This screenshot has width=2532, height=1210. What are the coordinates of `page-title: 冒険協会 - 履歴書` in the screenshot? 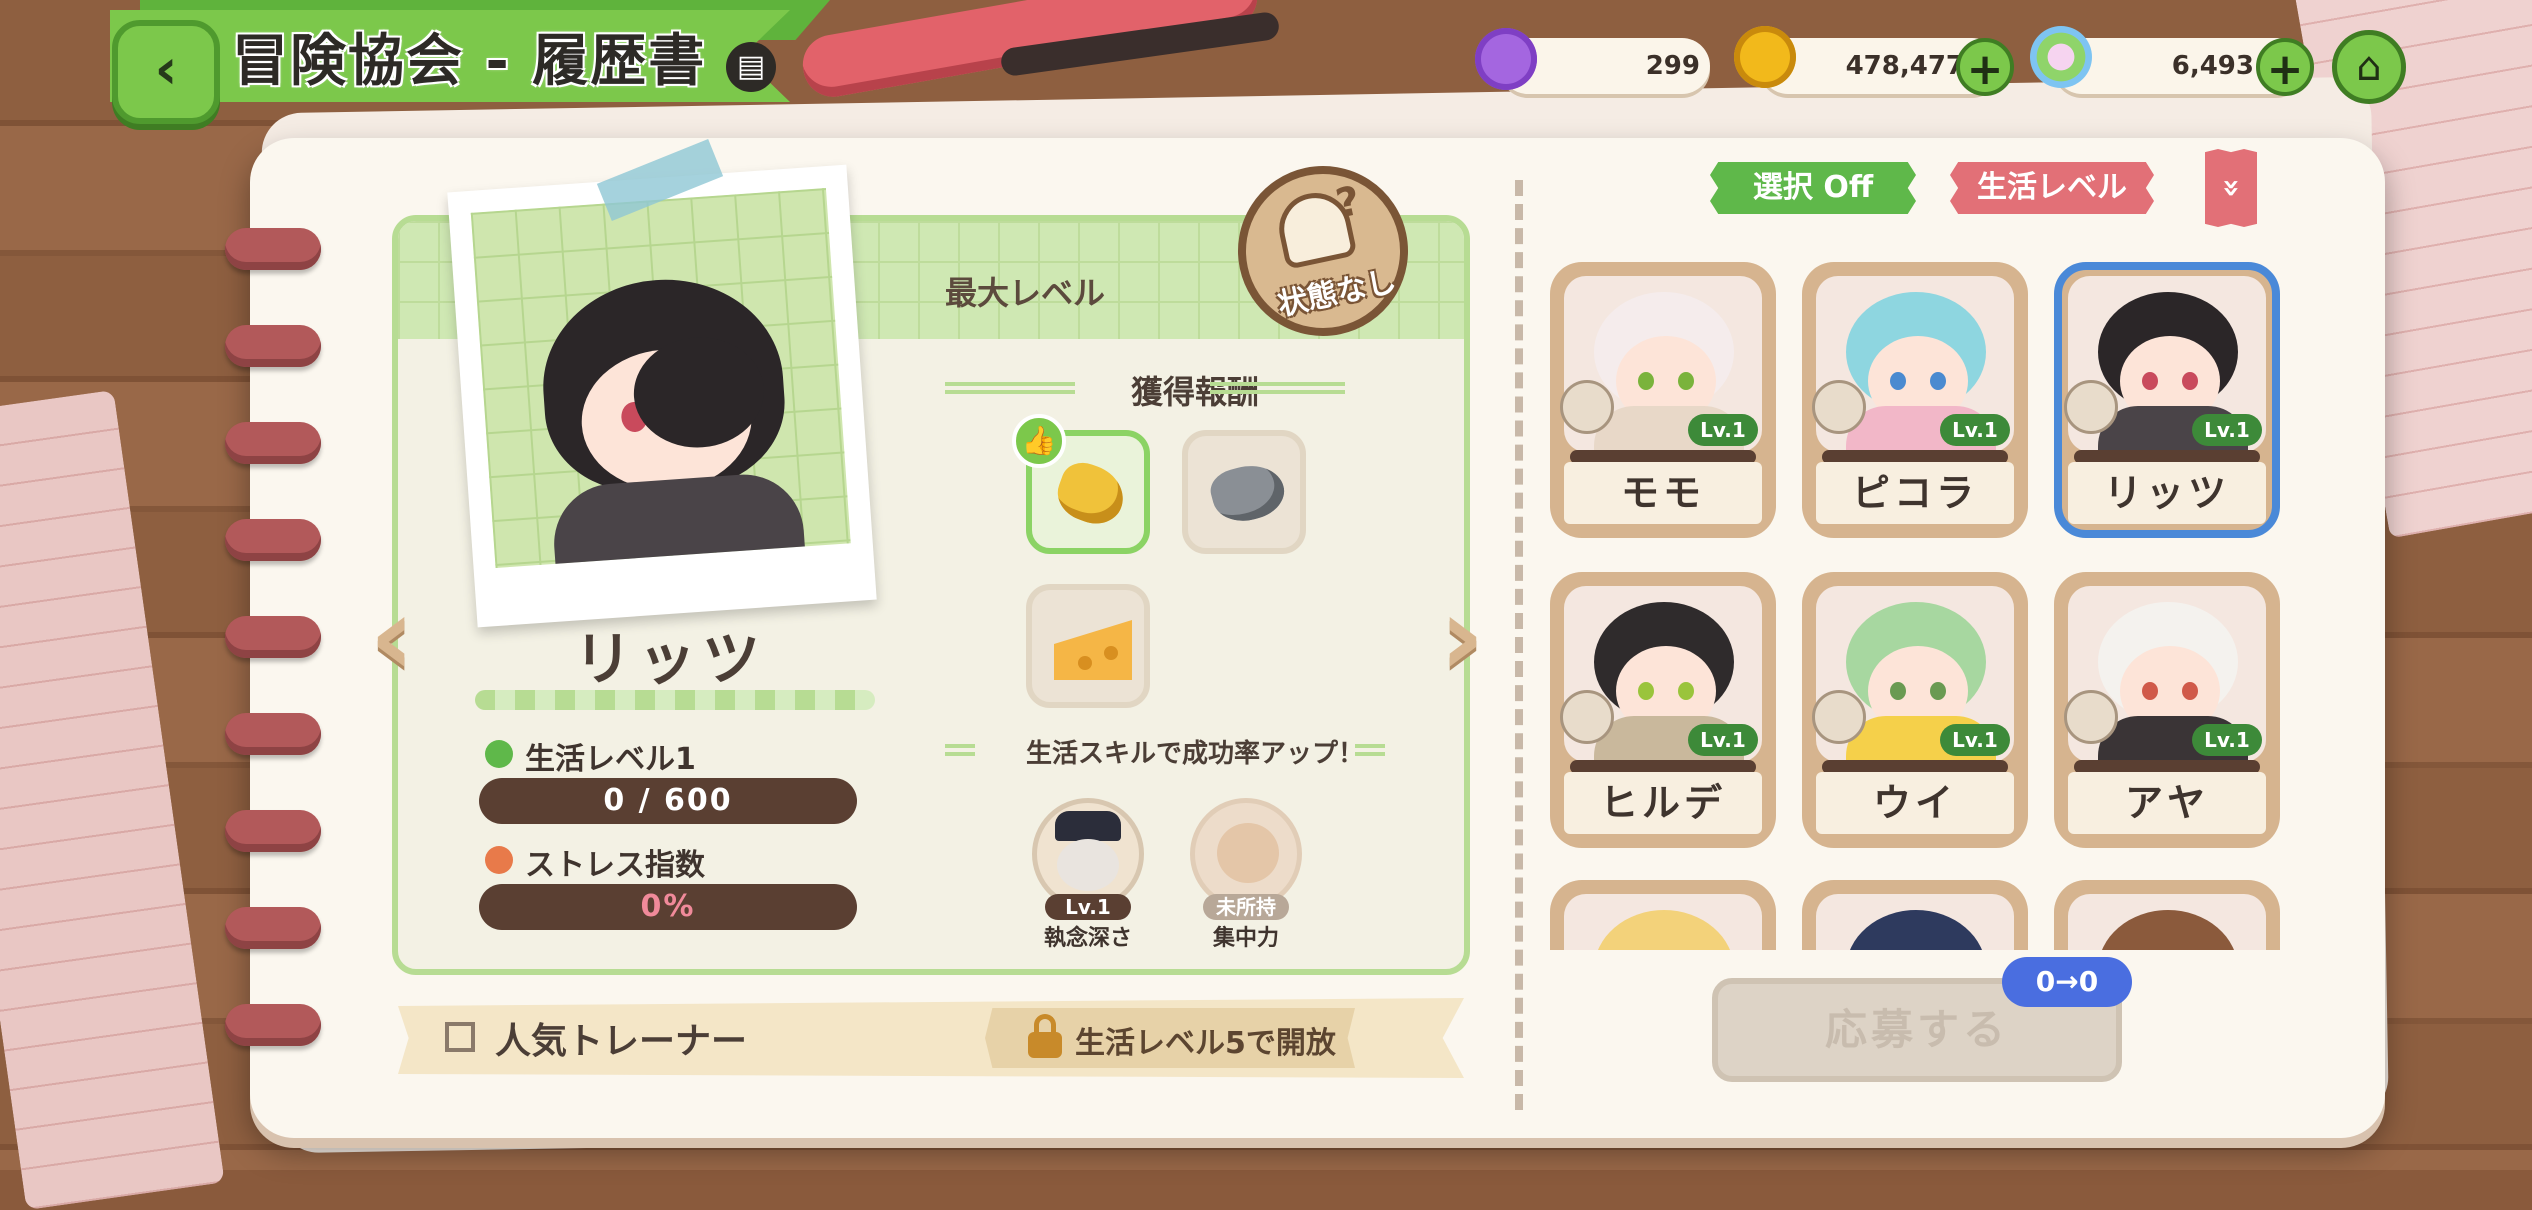 It's located at (469, 61).